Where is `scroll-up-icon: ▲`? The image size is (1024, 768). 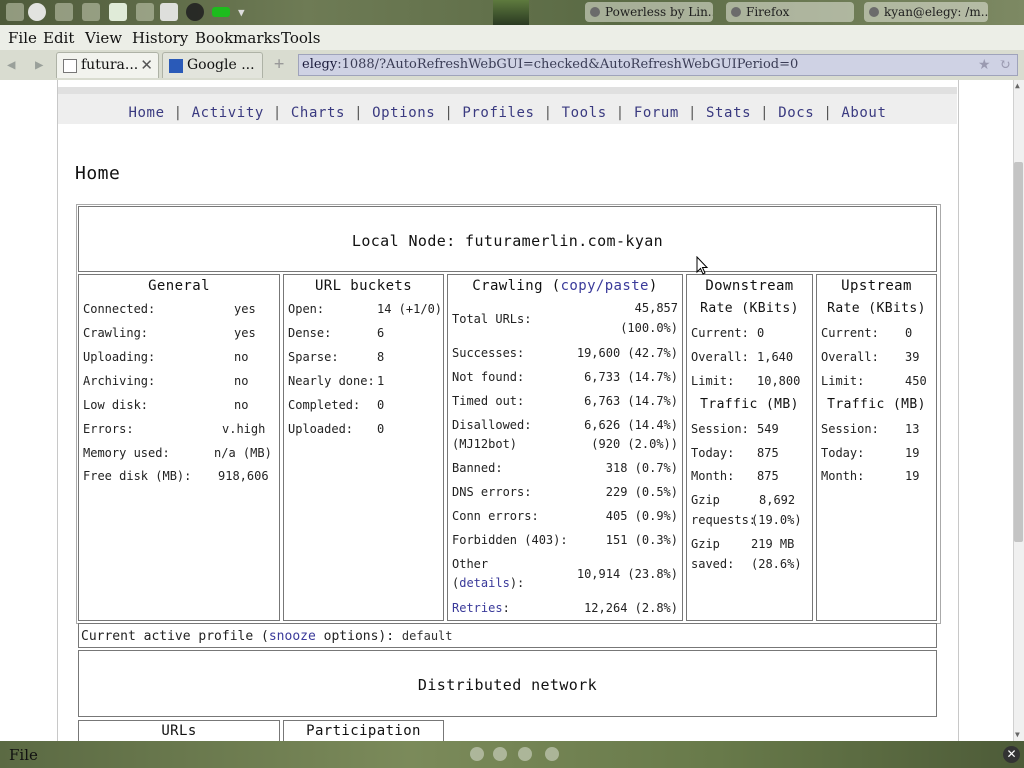
scroll-up-icon: ▲ is located at coordinates (1017, 85).